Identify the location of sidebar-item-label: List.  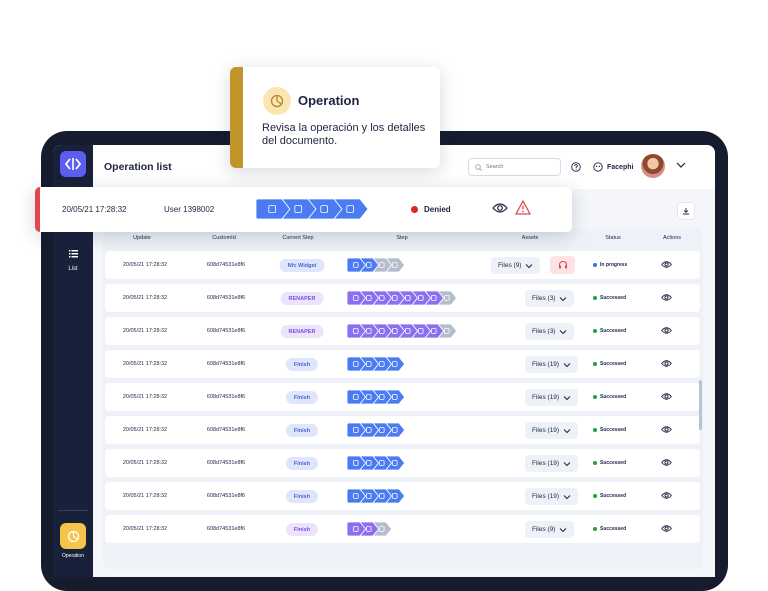
(73, 269).